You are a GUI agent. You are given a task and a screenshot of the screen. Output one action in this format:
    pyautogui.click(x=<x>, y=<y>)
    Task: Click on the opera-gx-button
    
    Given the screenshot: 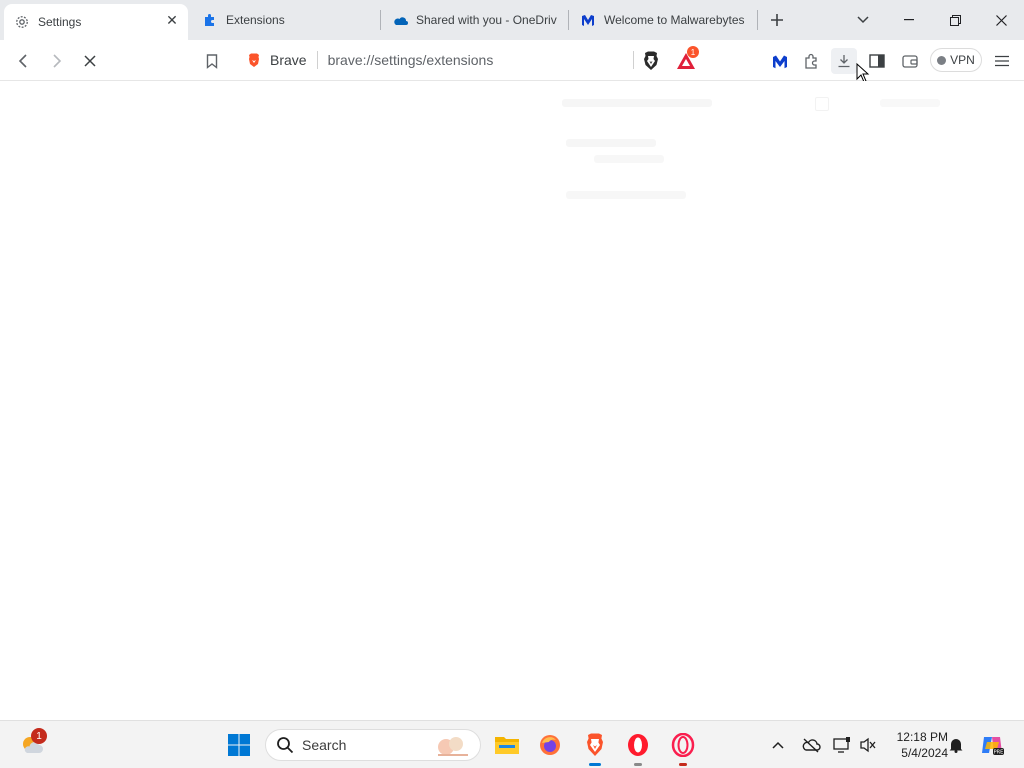 What is the action you would take?
    pyautogui.click(x=683, y=745)
    